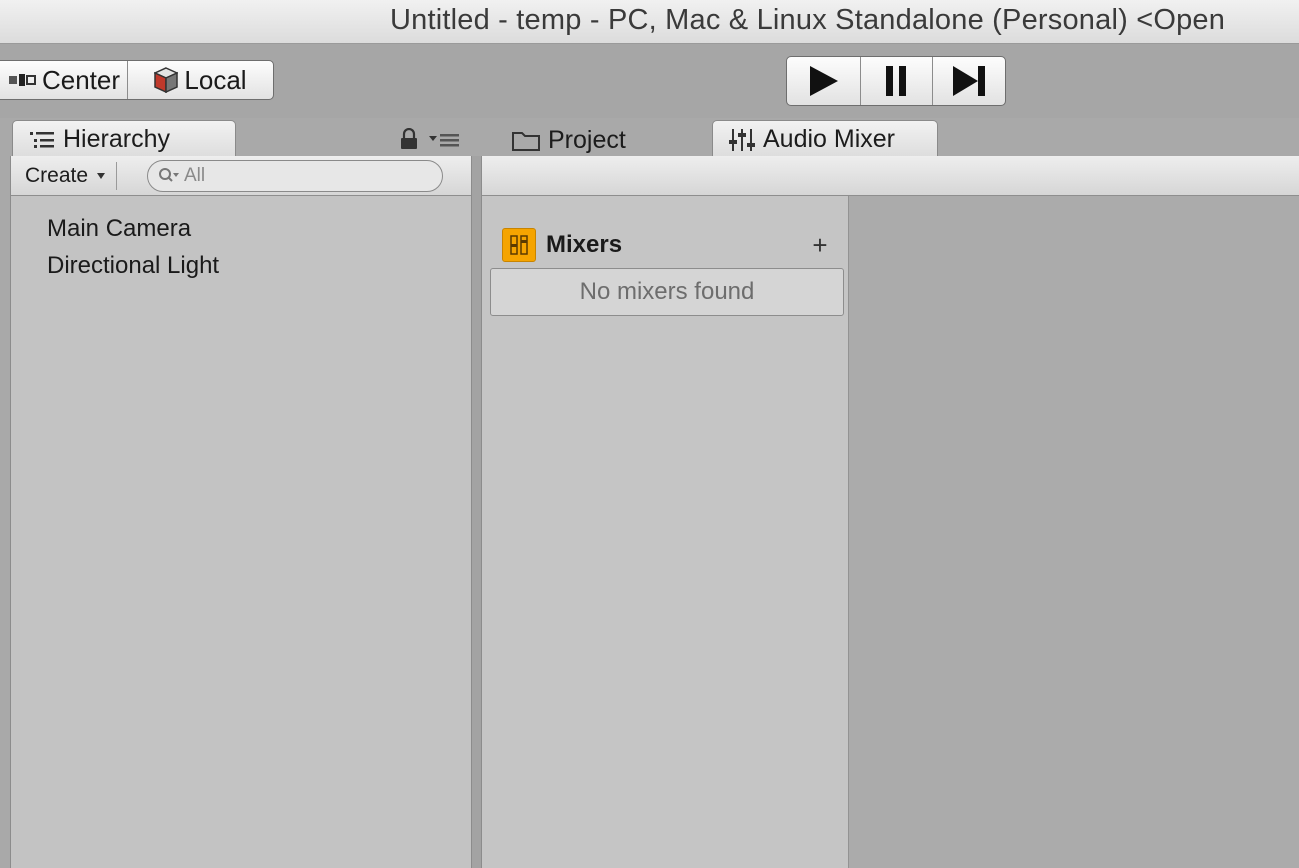 The image size is (1299, 868). I want to click on tab-hierarchy-label: Hierarchy, so click(116, 139).